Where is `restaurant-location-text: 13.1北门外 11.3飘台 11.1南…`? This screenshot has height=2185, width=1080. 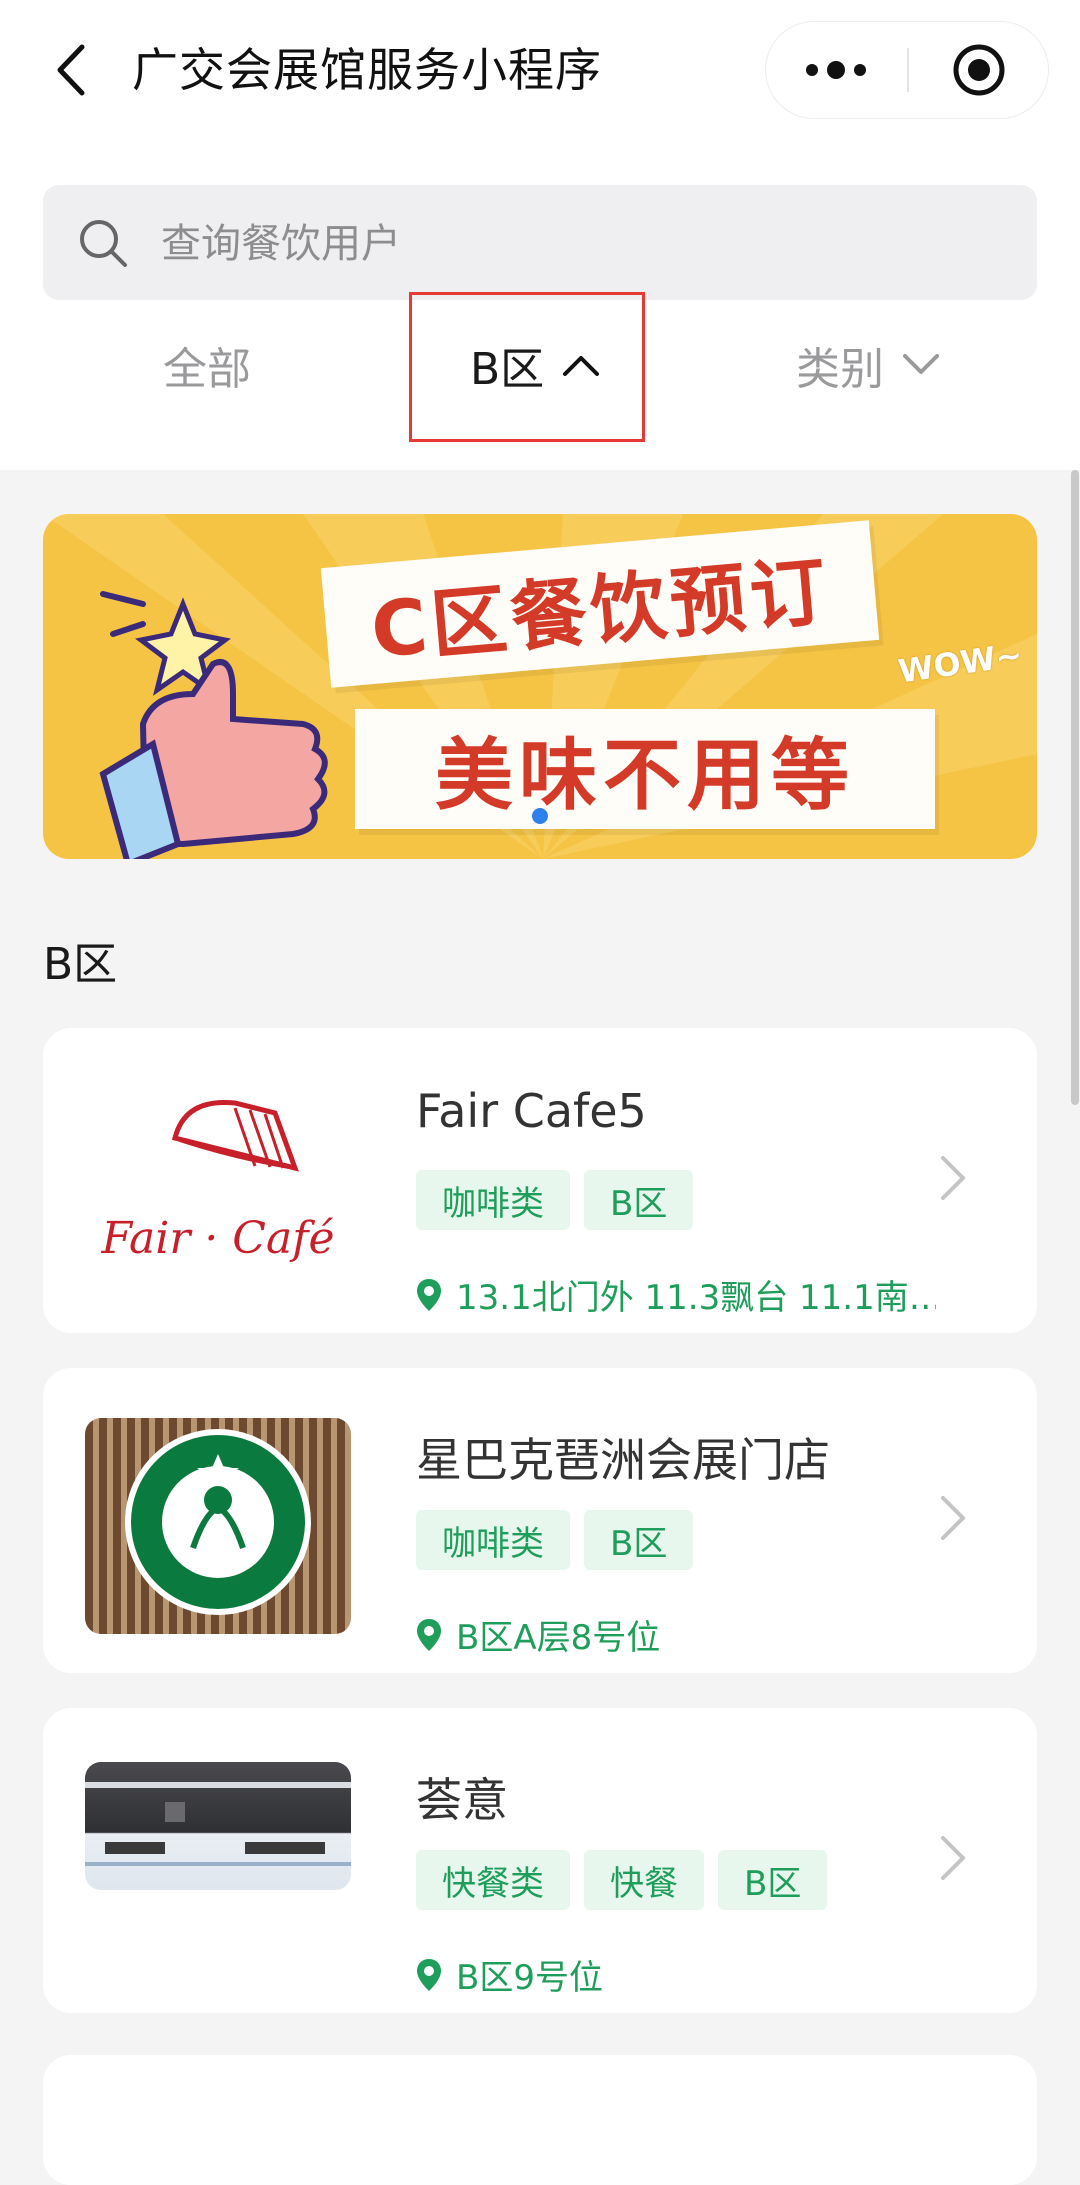
restaurant-location-text: 13.1北门外 11.3飘台 11.1南… is located at coordinates (696, 1298).